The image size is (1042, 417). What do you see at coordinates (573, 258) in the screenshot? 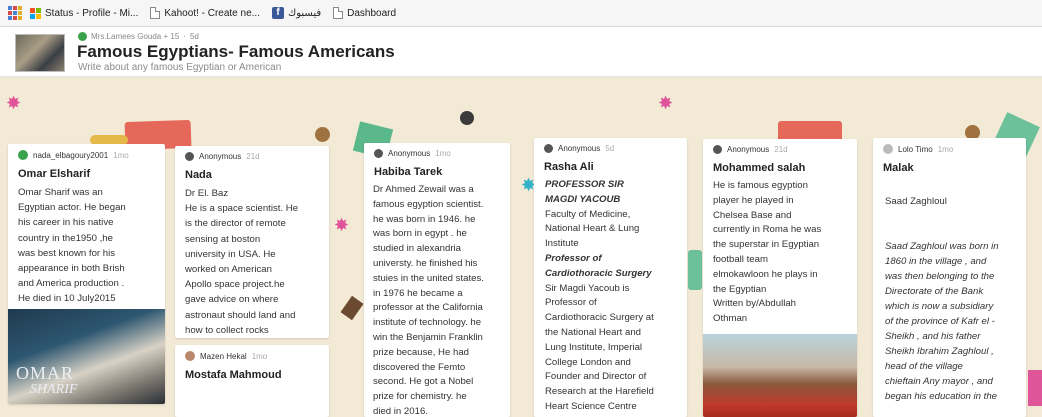
I see `post-heading: Professor of` at bounding box center [573, 258].